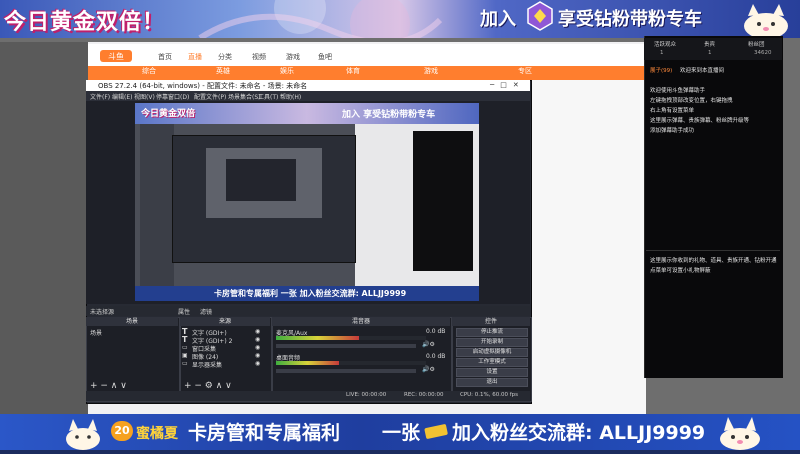 The image size is (800, 454). I want to click on header-item-forum: 鱼吧, so click(325, 57).